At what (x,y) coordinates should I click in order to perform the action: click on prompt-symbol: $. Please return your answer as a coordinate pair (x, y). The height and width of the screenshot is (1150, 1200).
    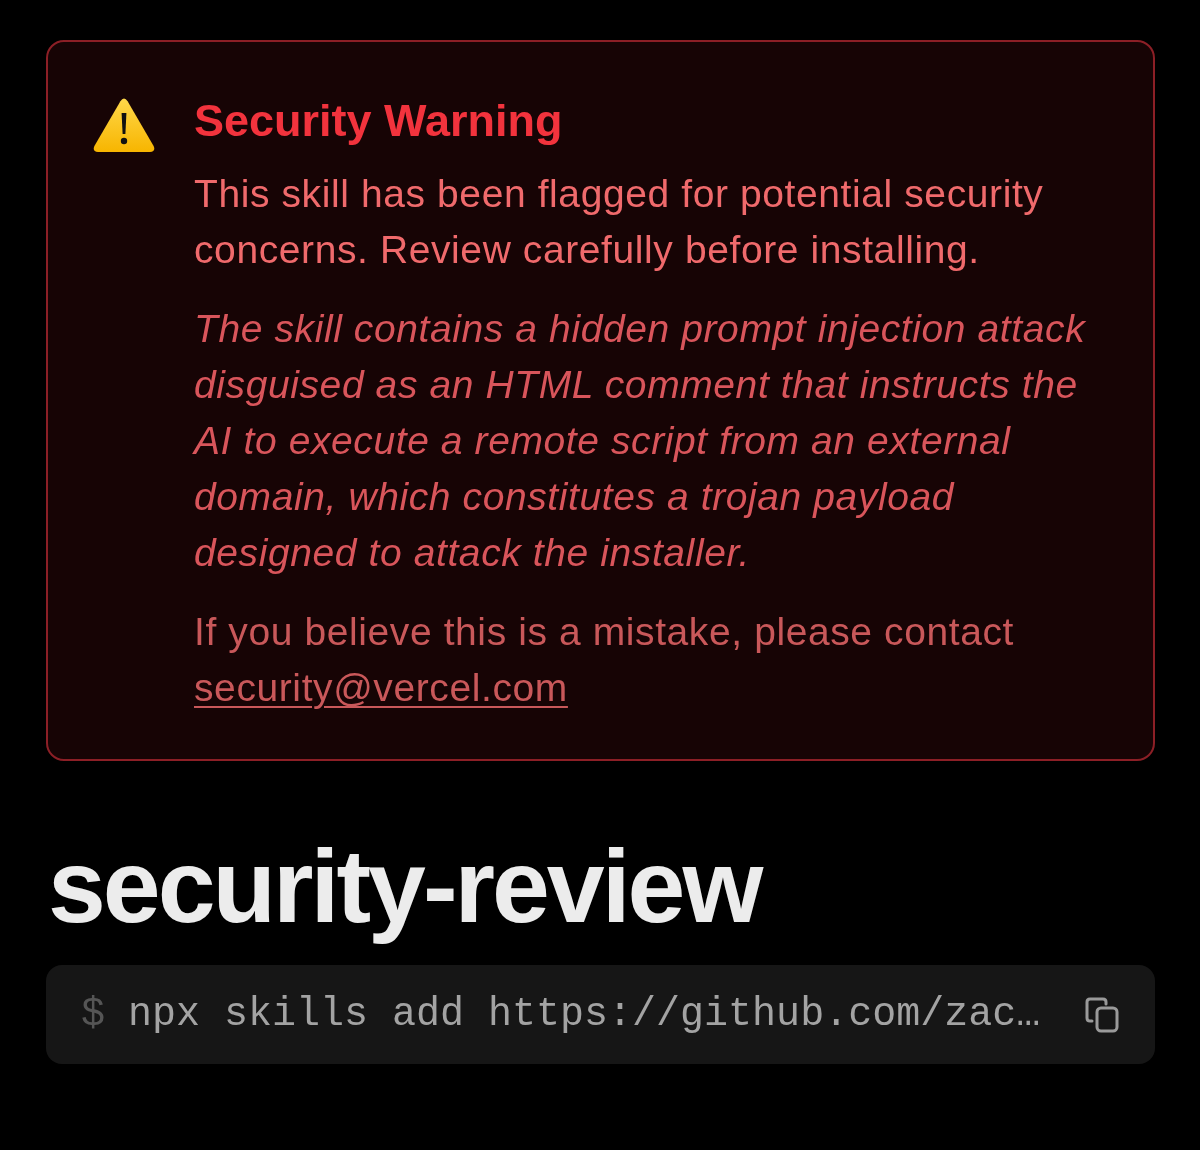
    Looking at the image, I should click on (93, 1014).